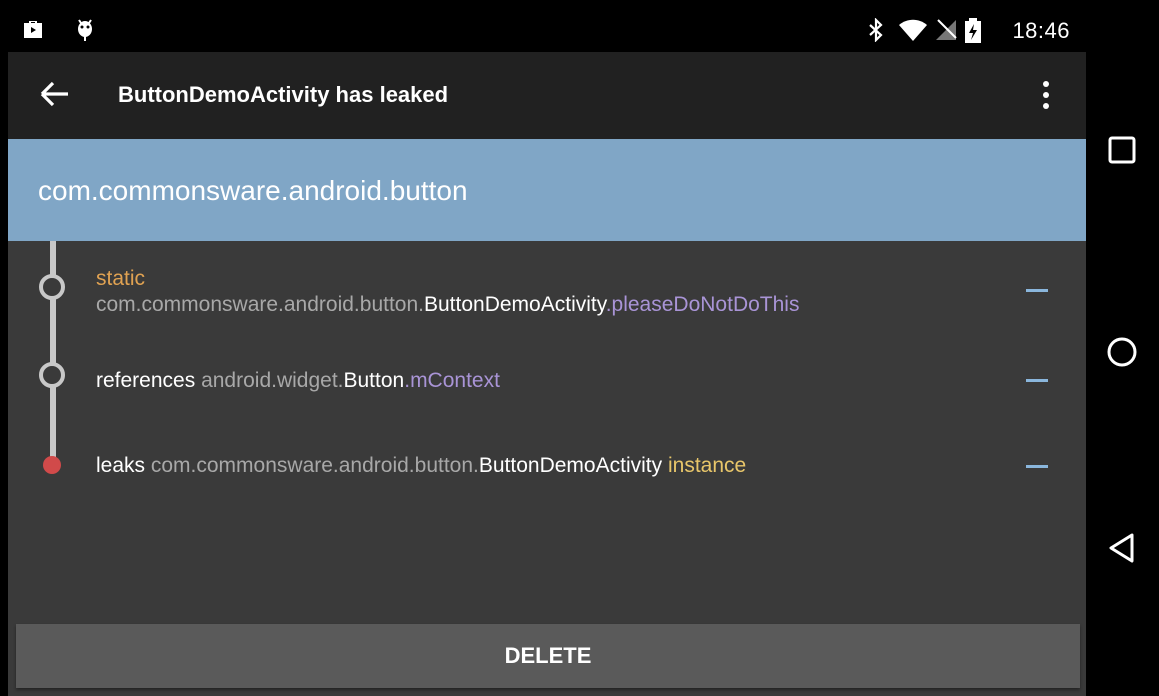 The image size is (1159, 696). What do you see at coordinates (253, 190) in the screenshot?
I see `package-name: com.commonsware.android.button` at bounding box center [253, 190].